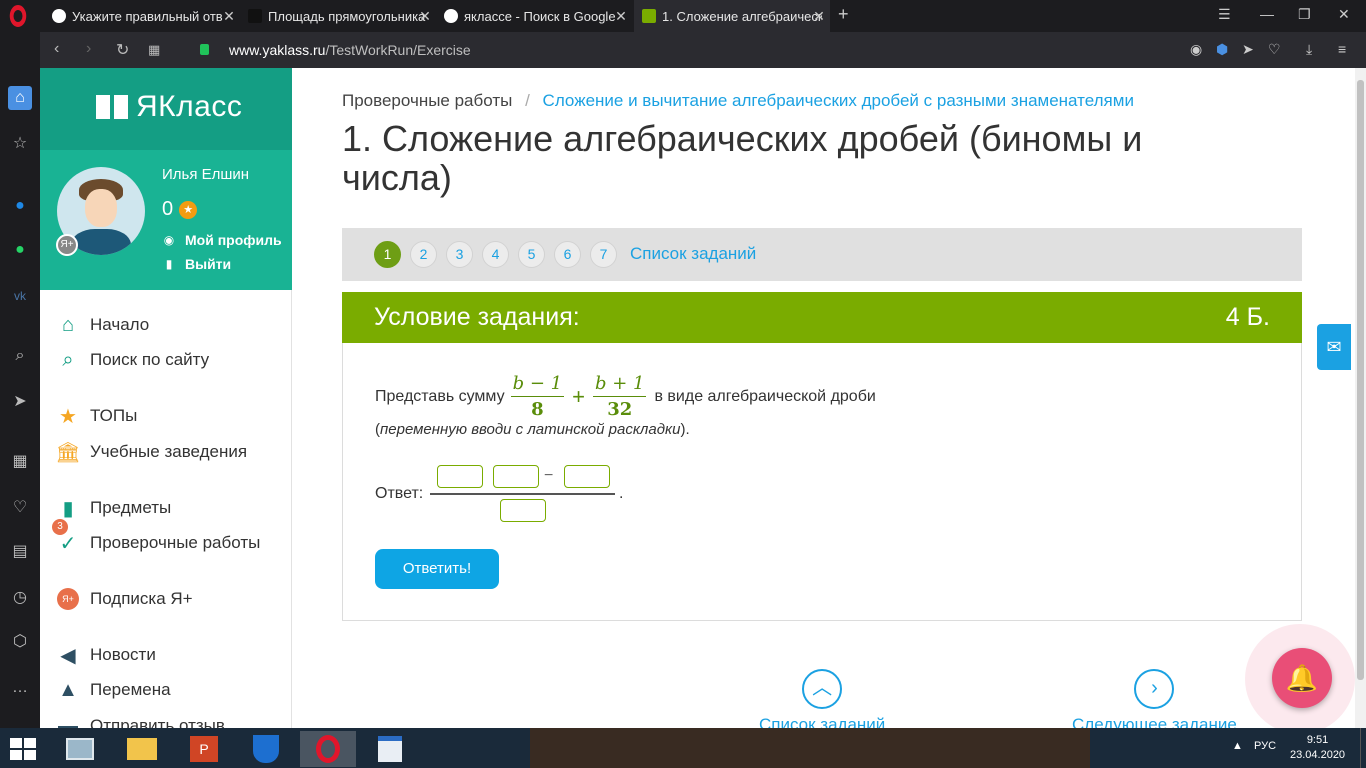 This screenshot has width=1366, height=768. I want to click on task-list-link: Список заданий, so click(693, 254).